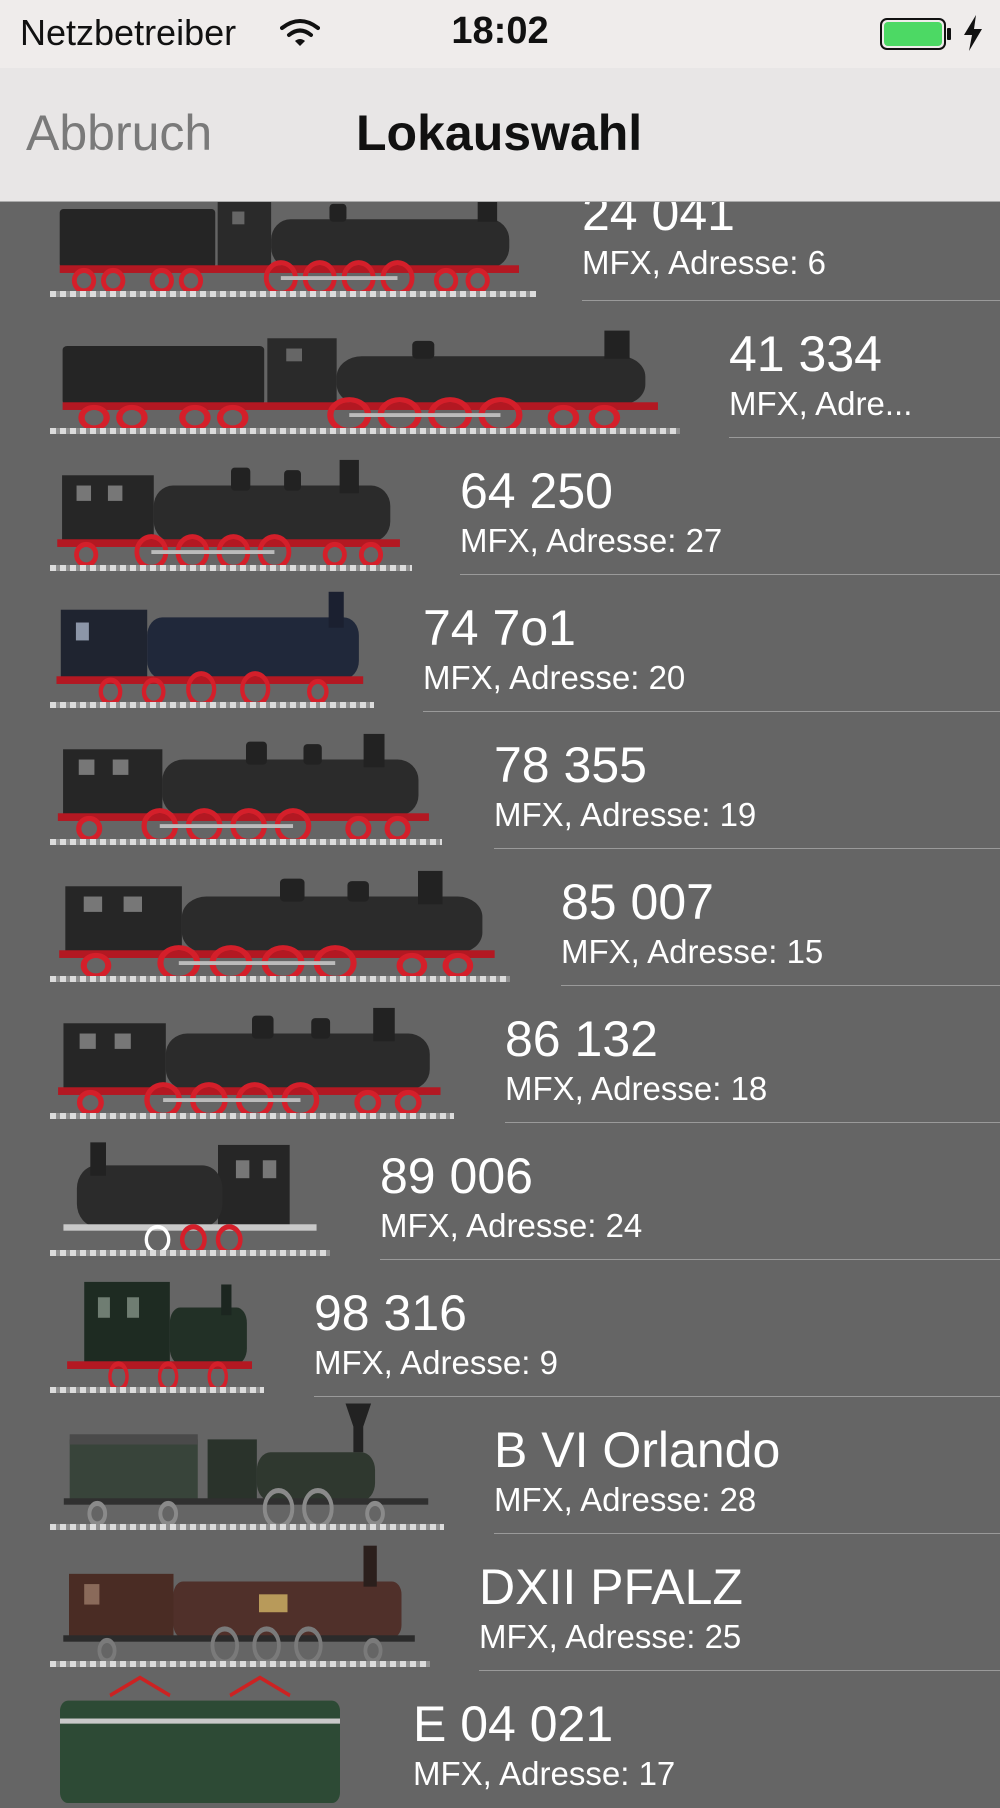 The width and height of the screenshot is (1000, 1808). Describe the element at coordinates (511, 1225) in the screenshot. I see `loco-address: MFX, Adresse: 24` at that location.